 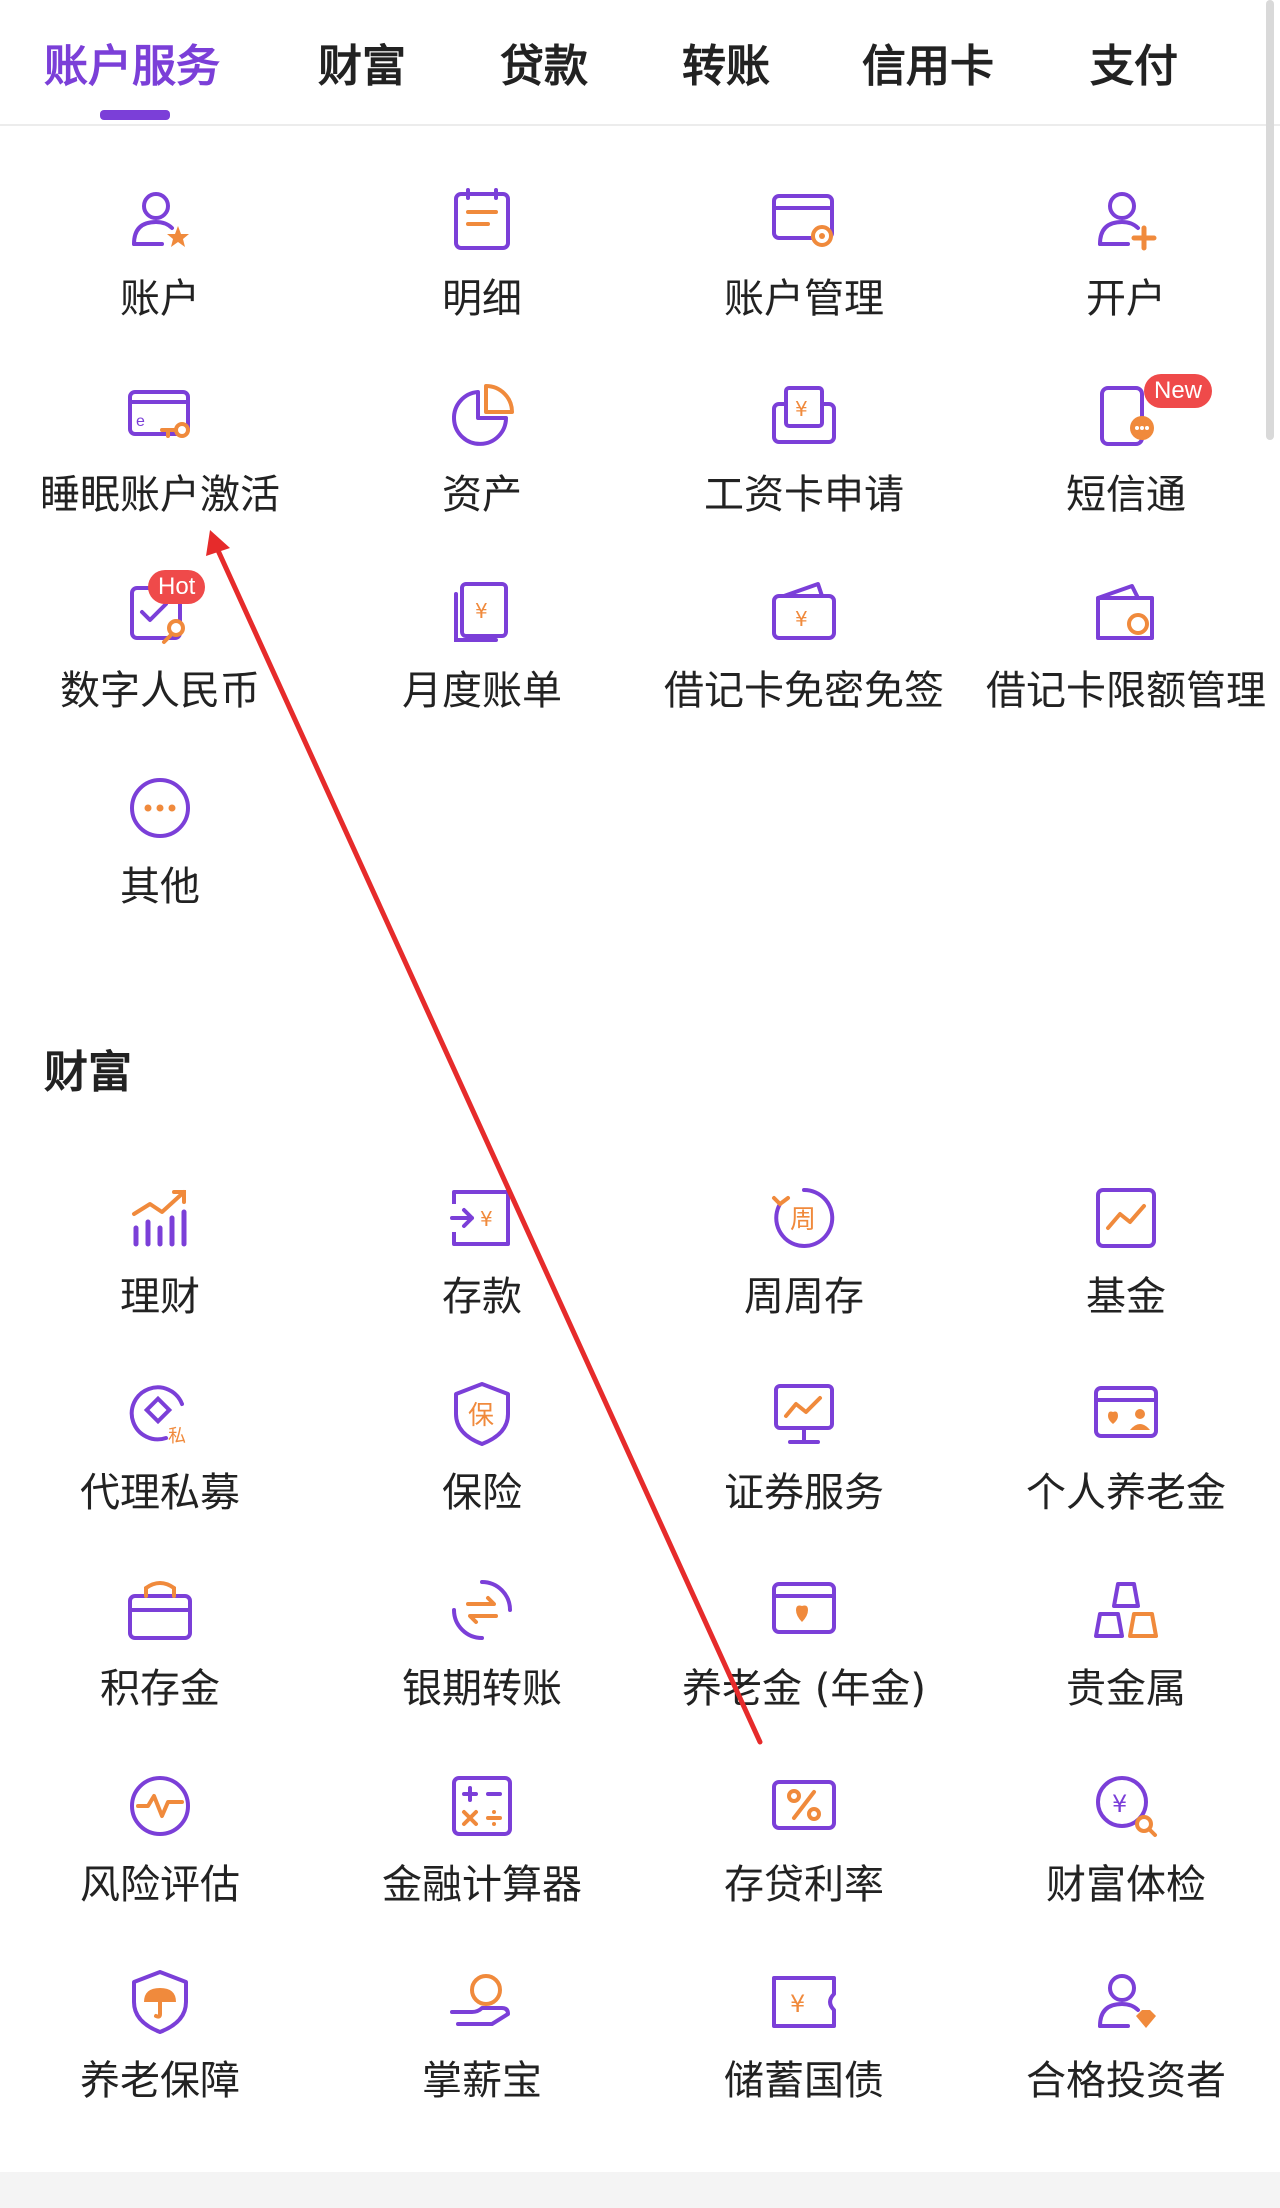 I want to click on item-label: 积存金, so click(x=160, y=1689).